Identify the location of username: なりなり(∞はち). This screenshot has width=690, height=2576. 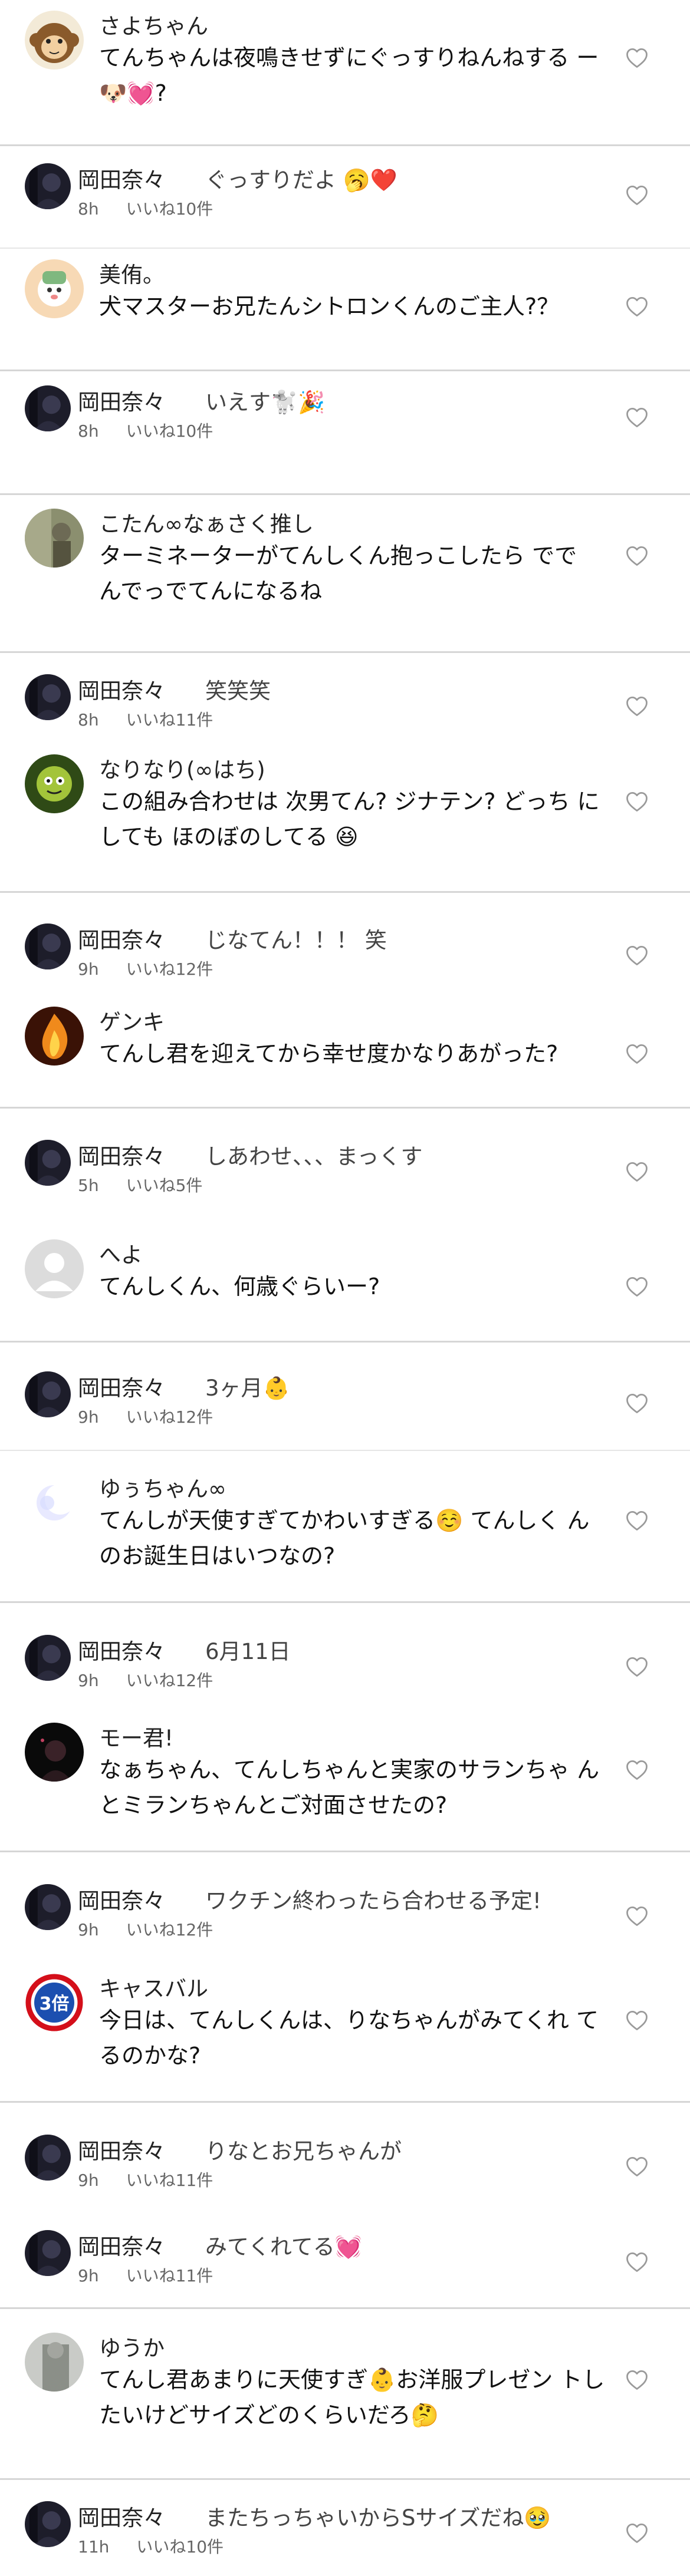
(182, 768).